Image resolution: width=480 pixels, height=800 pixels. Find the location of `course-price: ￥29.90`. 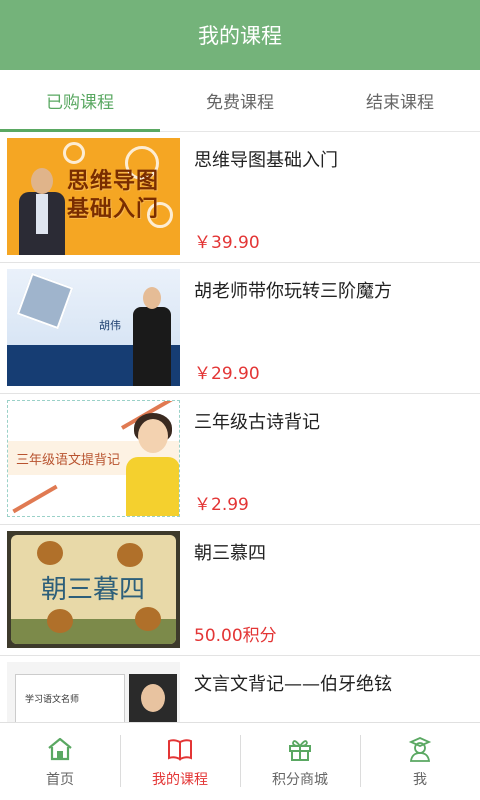

course-price: ￥29.90 is located at coordinates (227, 374).